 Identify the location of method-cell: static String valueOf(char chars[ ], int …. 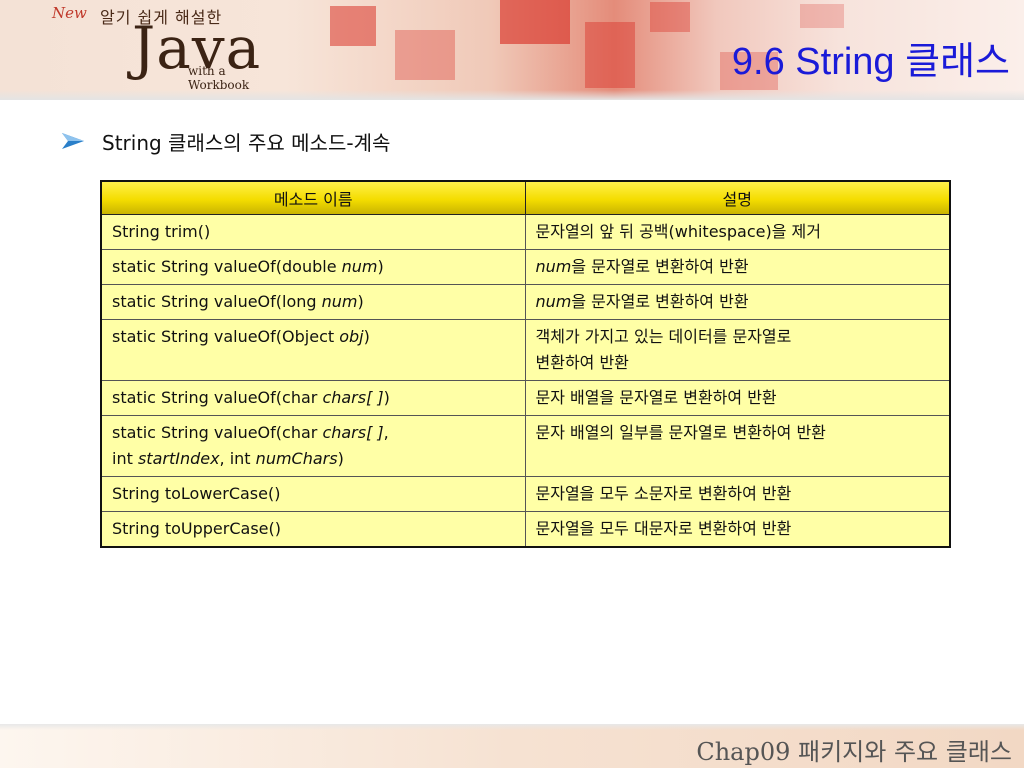
(313, 446).